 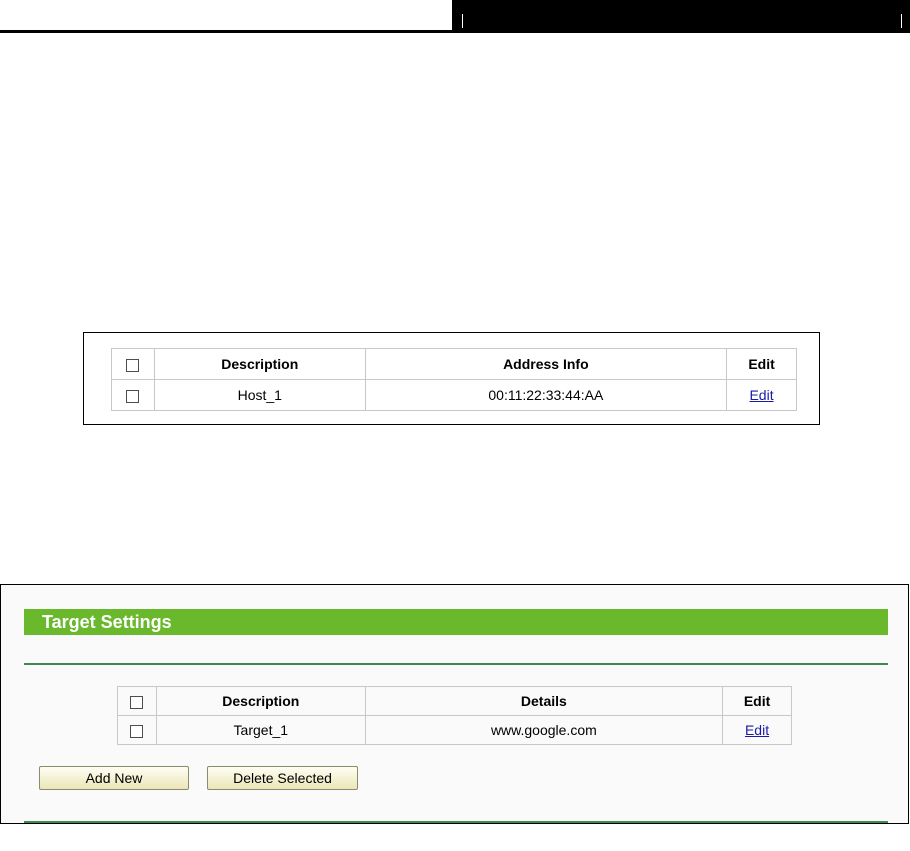 What do you see at coordinates (260, 730) in the screenshot?
I see `target-description: Target_1` at bounding box center [260, 730].